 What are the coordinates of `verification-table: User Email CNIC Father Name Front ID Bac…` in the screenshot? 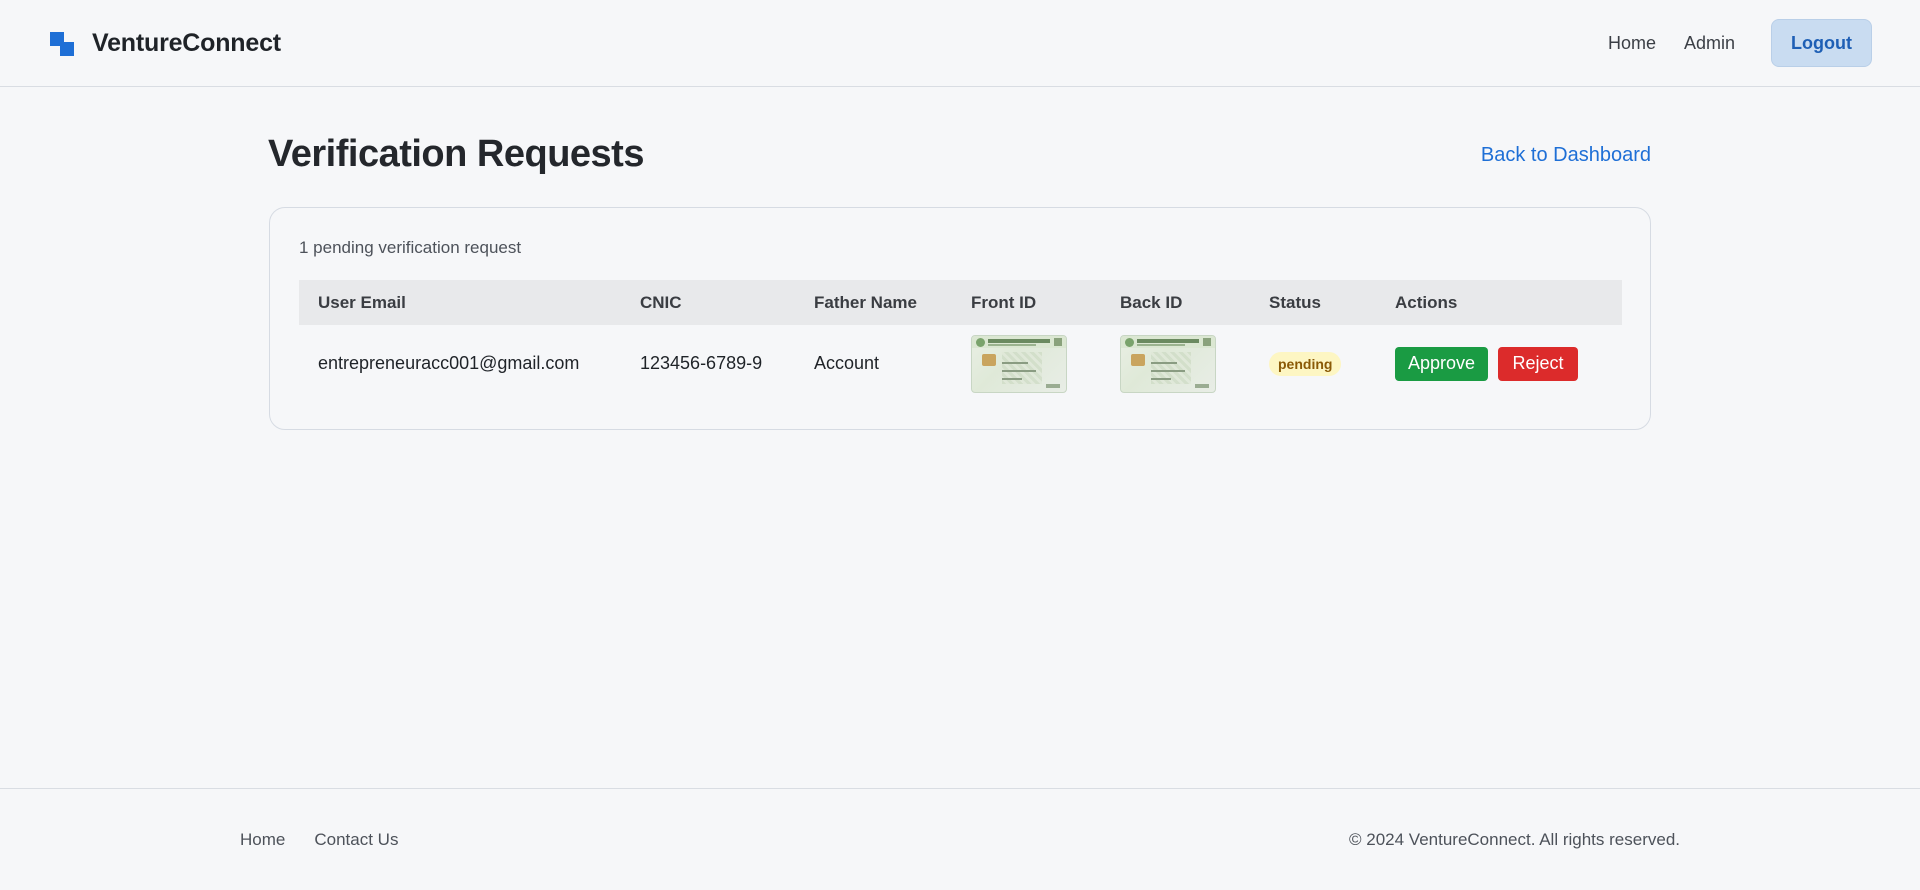 It's located at (960, 341).